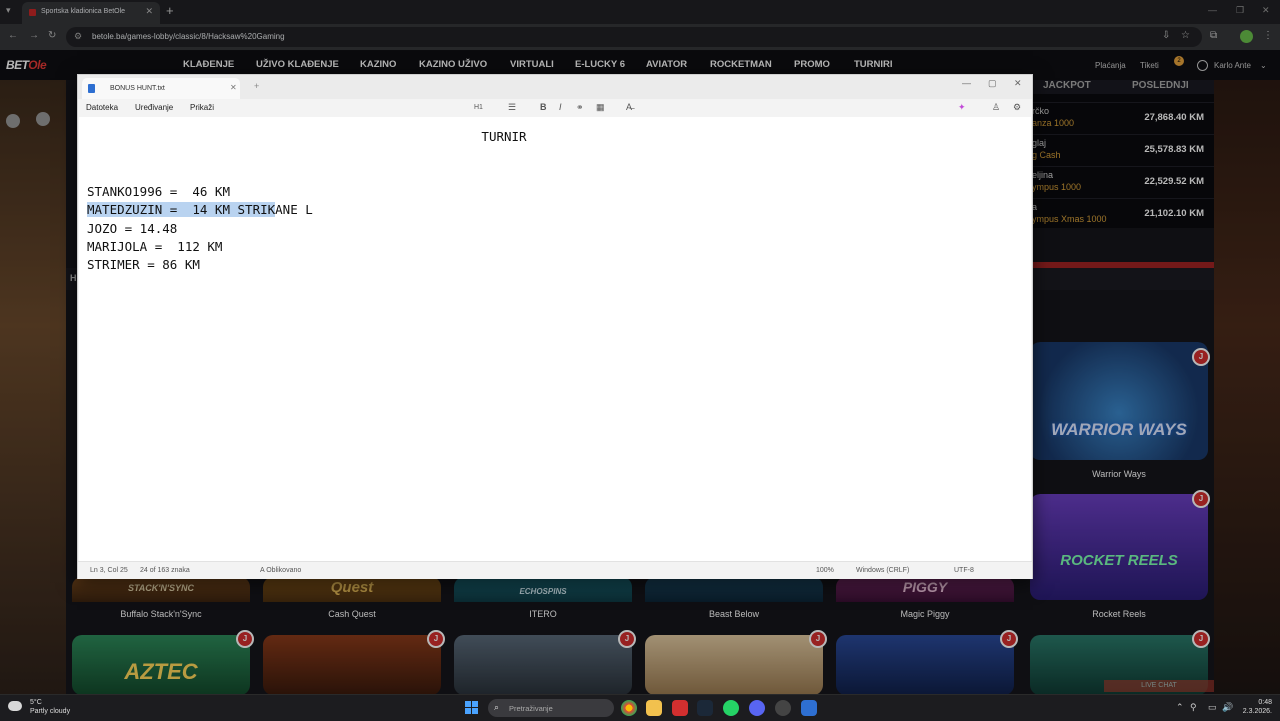  I want to click on bold-button: B, so click(543, 107).